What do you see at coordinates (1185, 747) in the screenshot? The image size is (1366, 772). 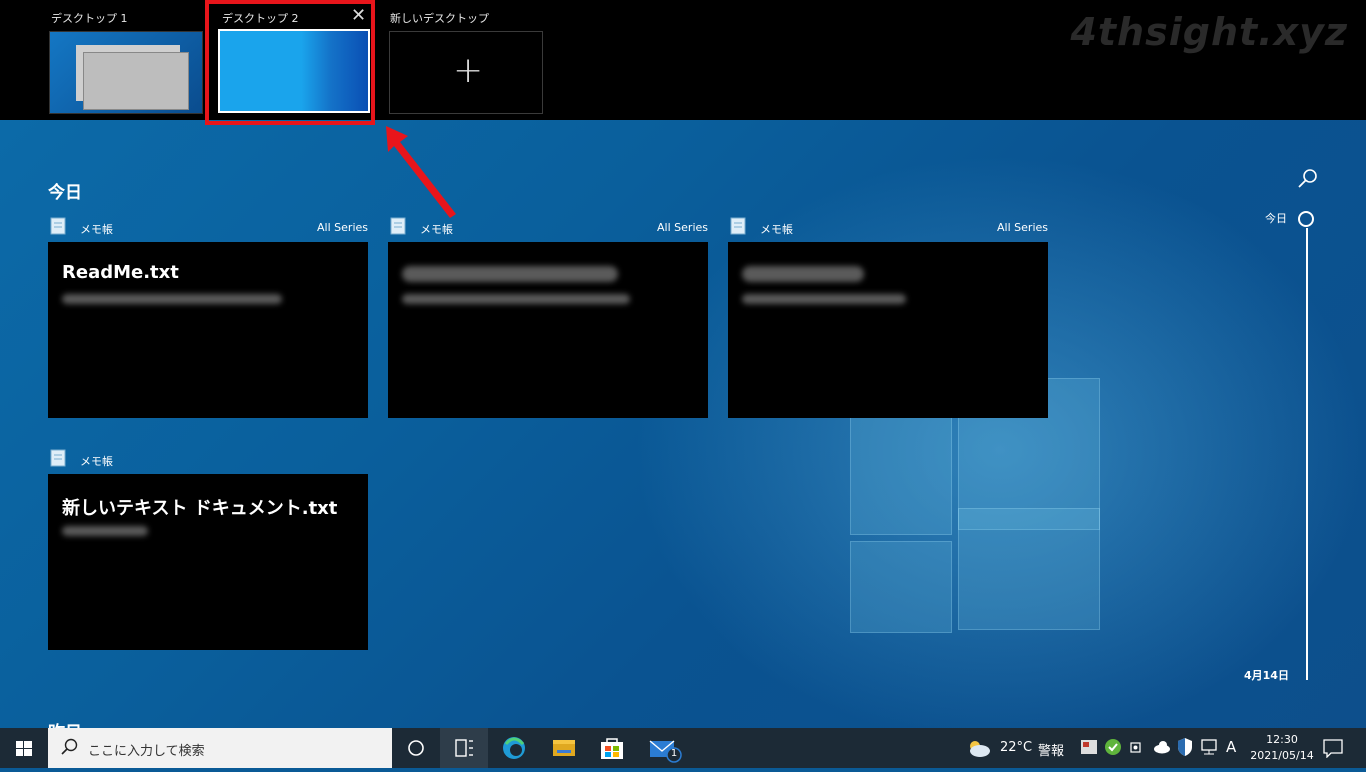 I see `security-shield-icon` at bounding box center [1185, 747].